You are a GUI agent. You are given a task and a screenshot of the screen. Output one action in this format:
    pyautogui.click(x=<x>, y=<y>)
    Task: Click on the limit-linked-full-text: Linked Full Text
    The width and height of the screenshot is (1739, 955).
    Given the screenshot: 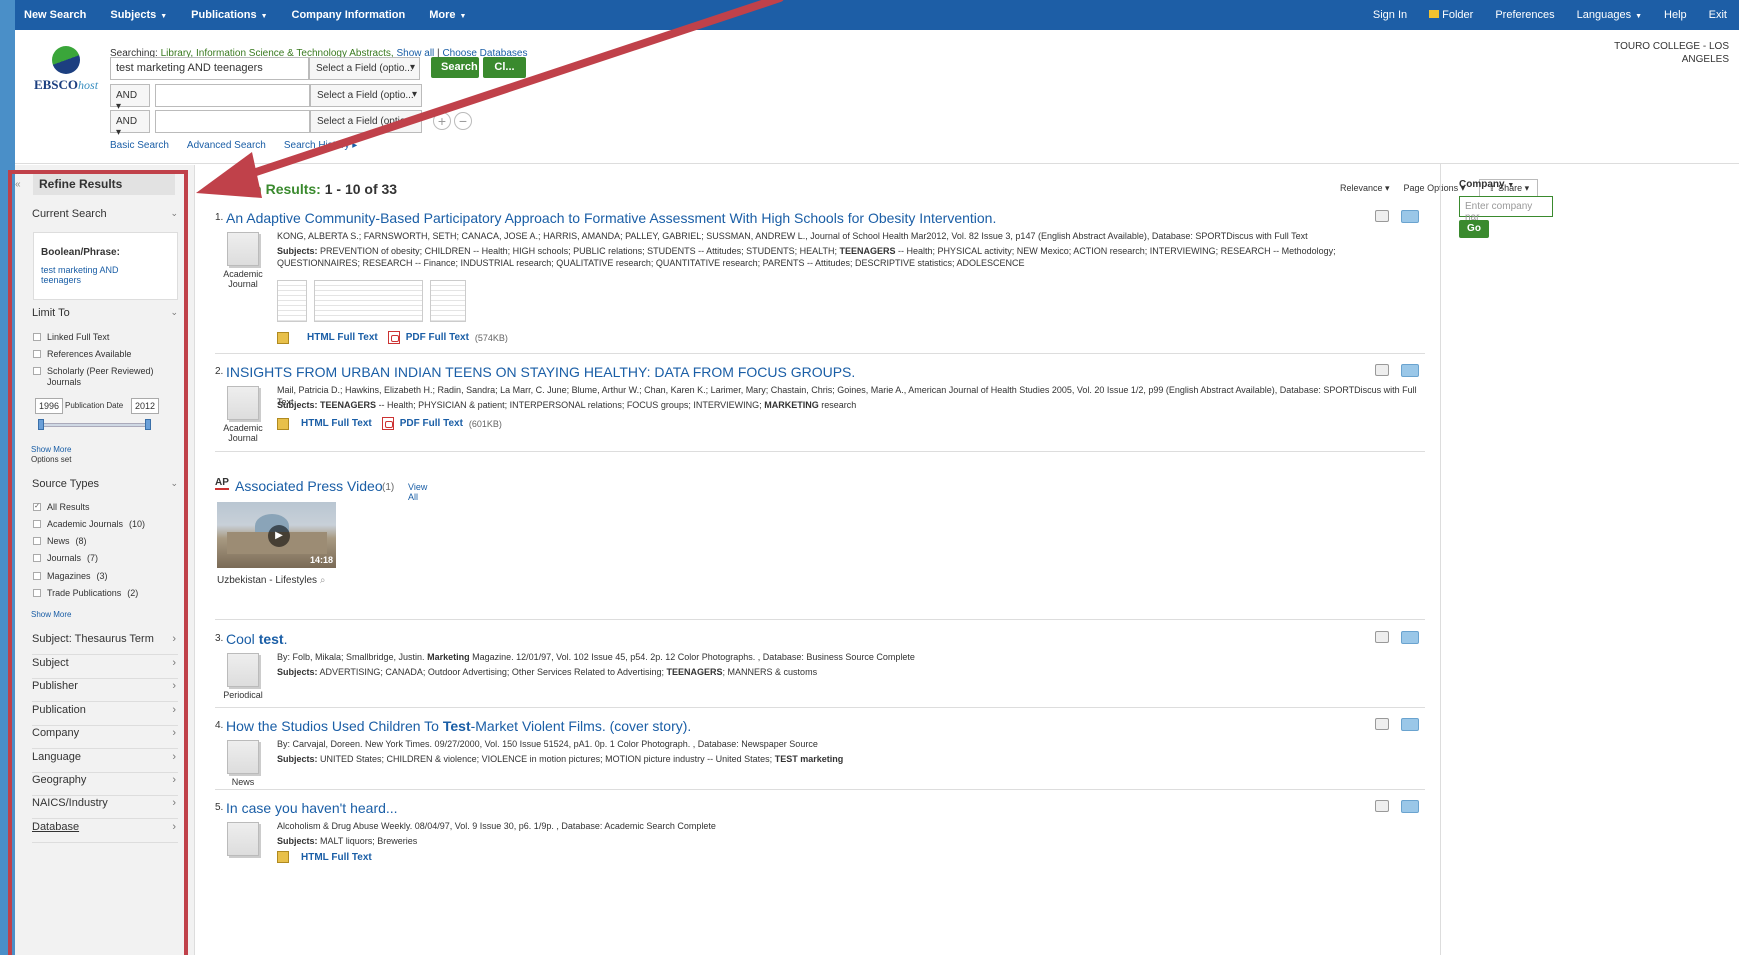 What is the action you would take?
    pyautogui.click(x=103, y=337)
    